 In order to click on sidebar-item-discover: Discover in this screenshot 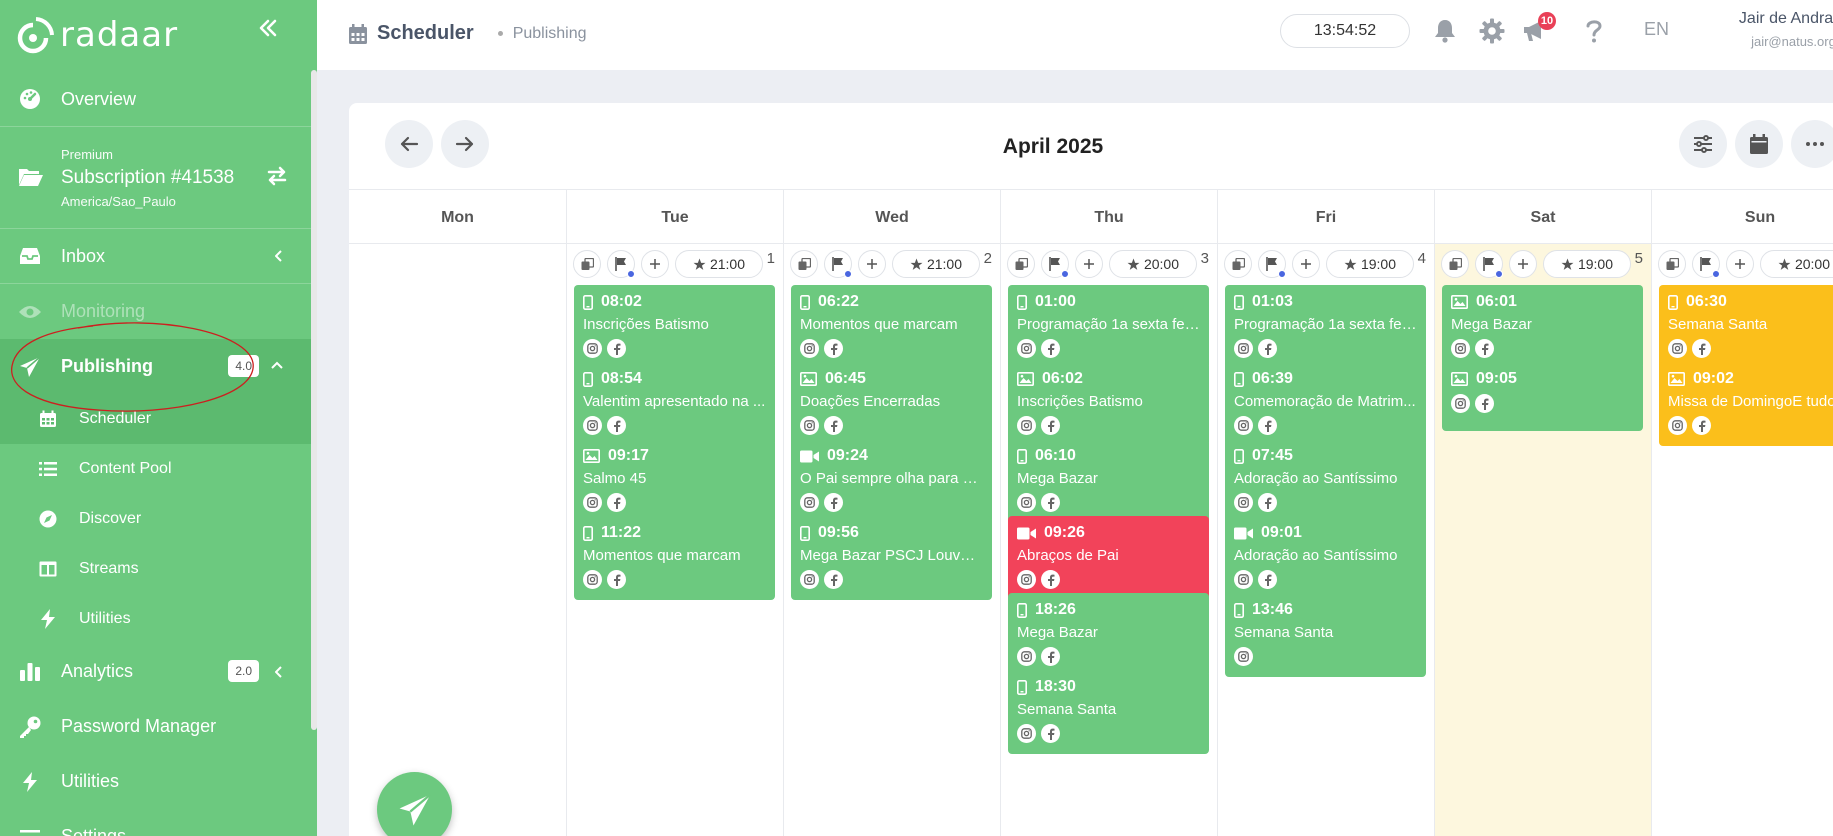, I will do `click(158, 519)`.